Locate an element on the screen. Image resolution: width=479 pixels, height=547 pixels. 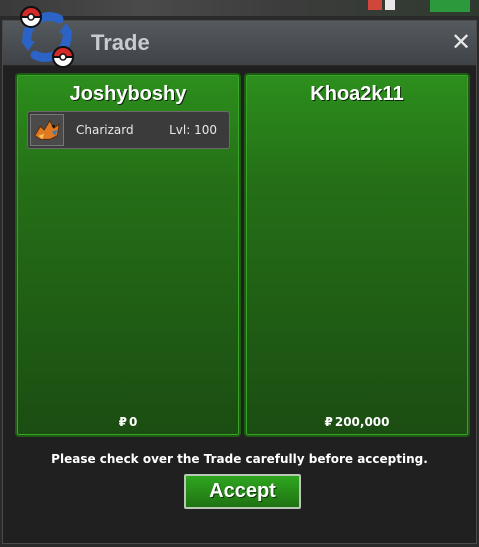
item-level: Lvl: 100 is located at coordinates (193, 130).